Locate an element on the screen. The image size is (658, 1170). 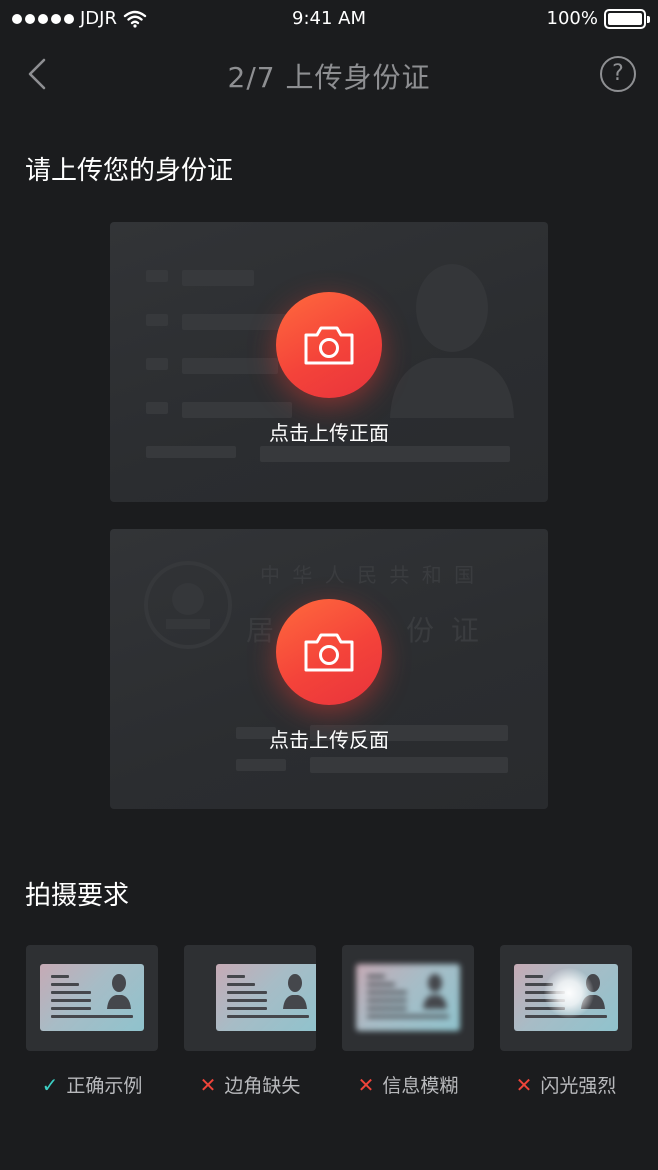
camera-button-front is located at coordinates (329, 345).